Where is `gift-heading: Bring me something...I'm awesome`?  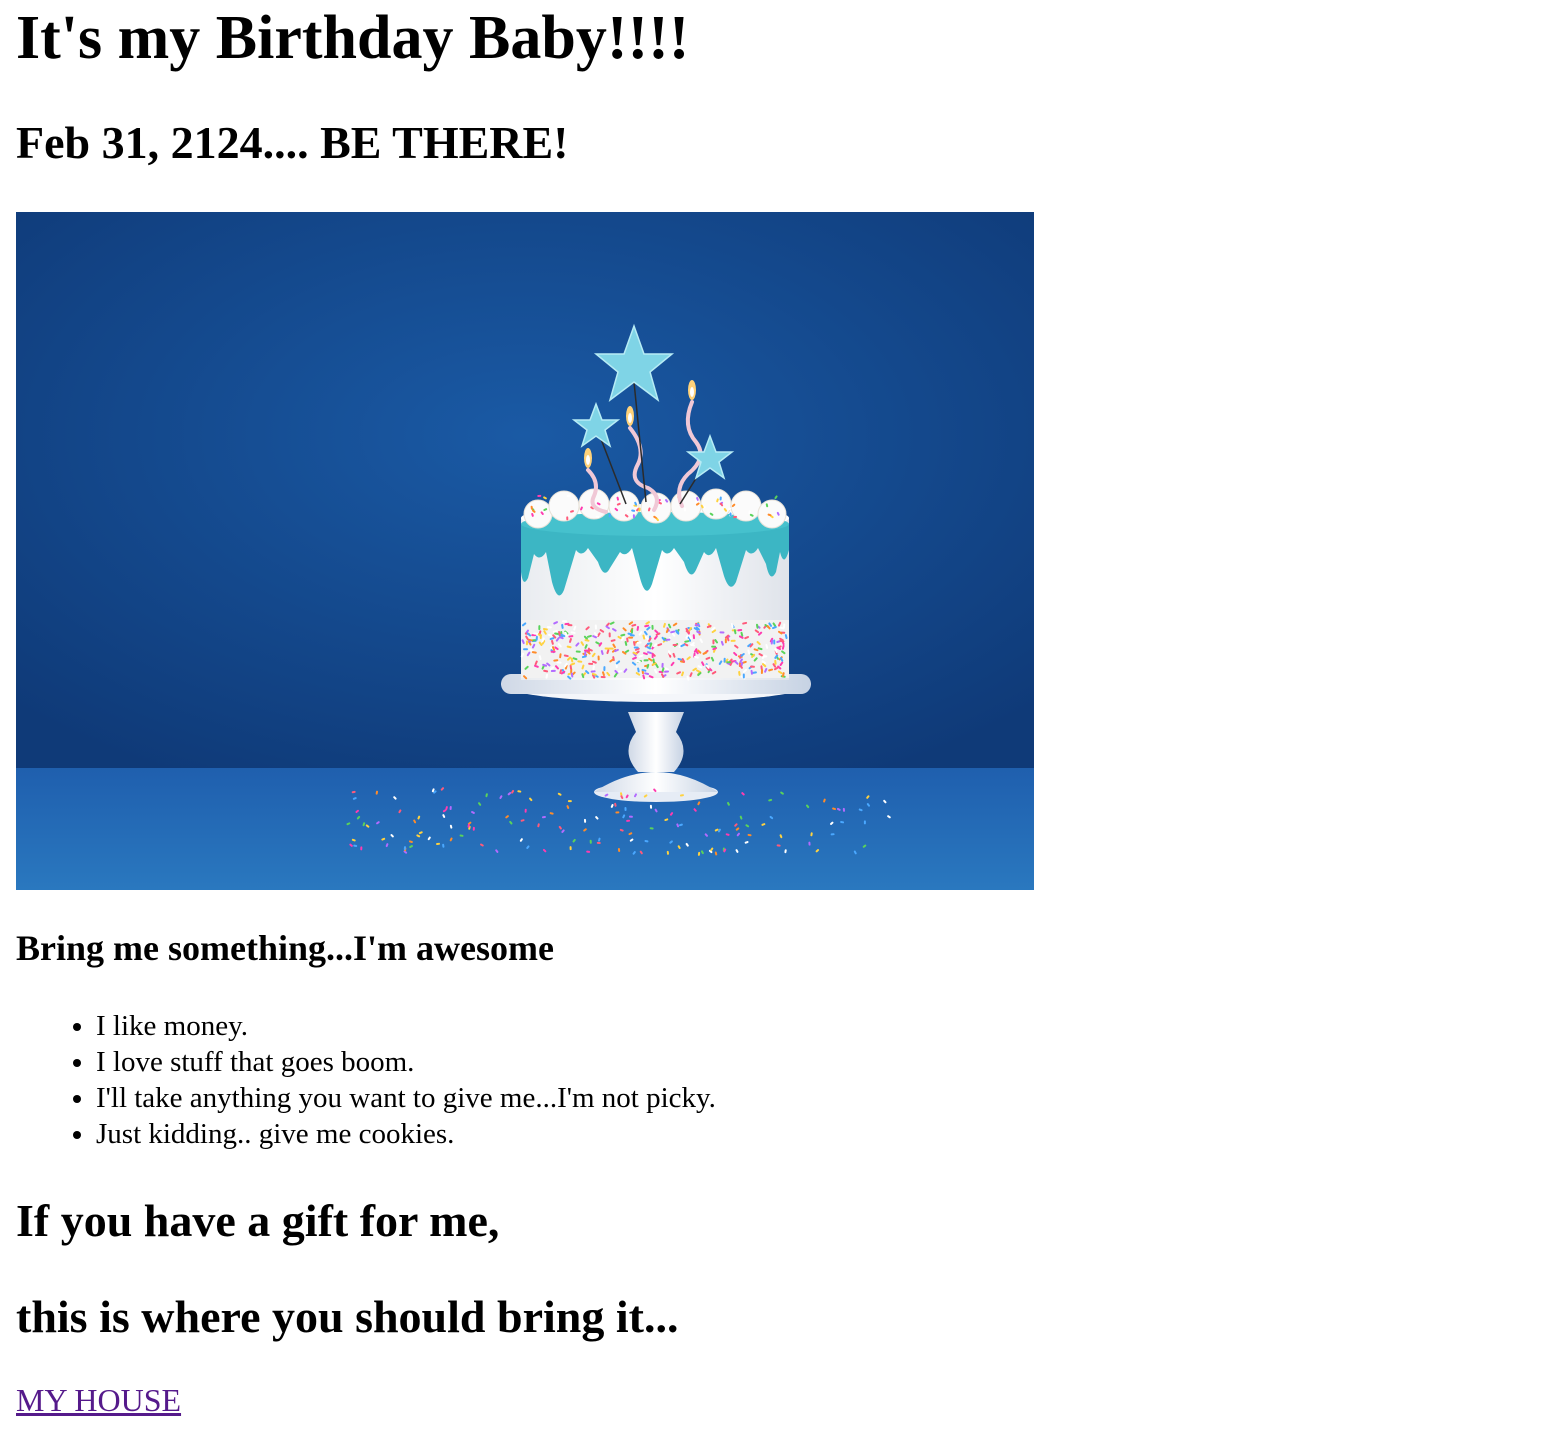
gift-heading: Bring me something...I'm awesome is located at coordinates (285, 948).